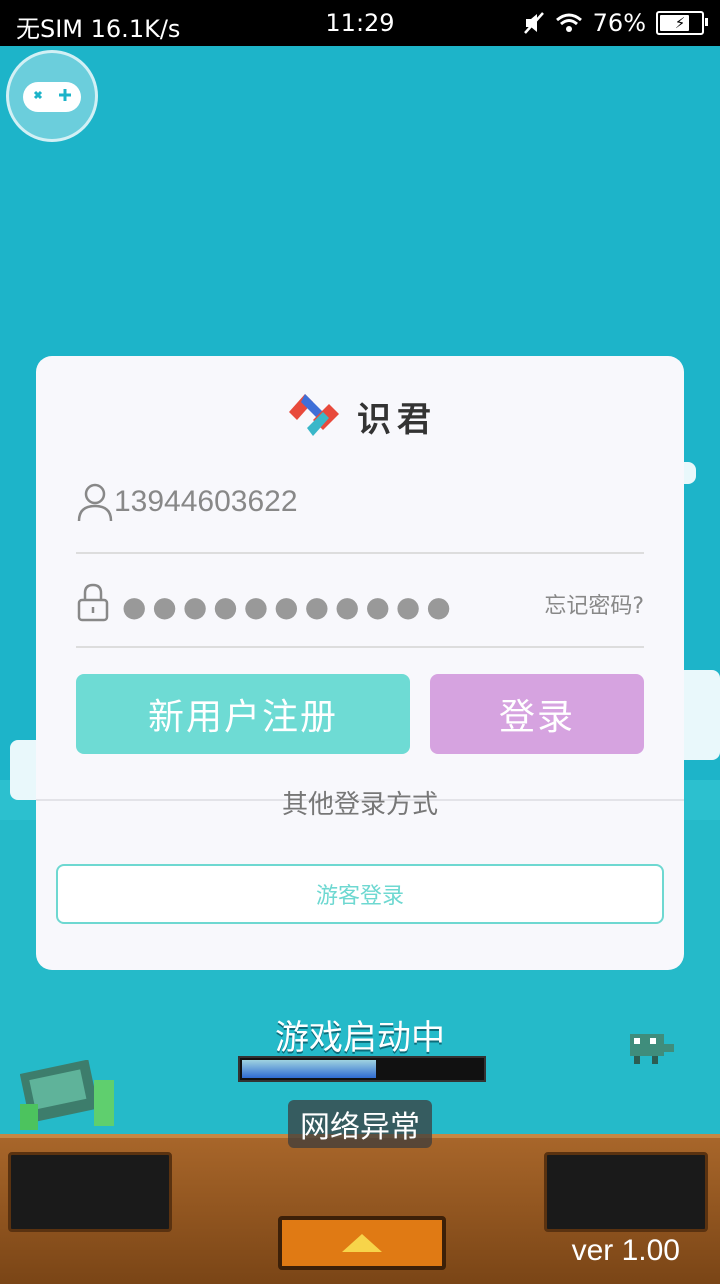  What do you see at coordinates (533, 23) in the screenshot?
I see `mute-icon` at bounding box center [533, 23].